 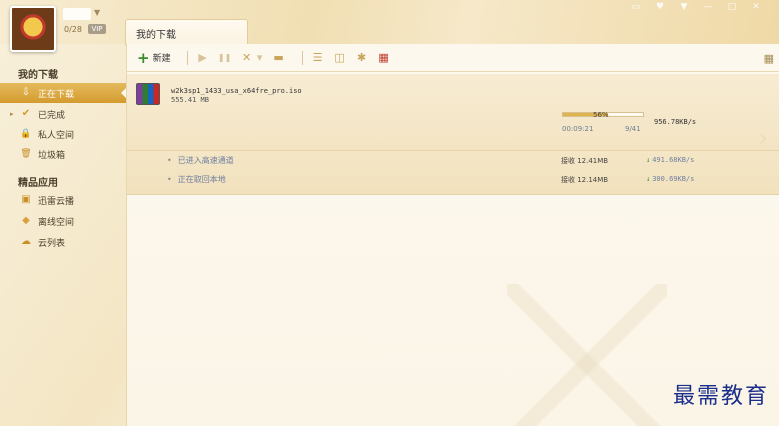 What do you see at coordinates (52, 115) in the screenshot?
I see `sidebar-item-label: 已完成` at bounding box center [52, 115].